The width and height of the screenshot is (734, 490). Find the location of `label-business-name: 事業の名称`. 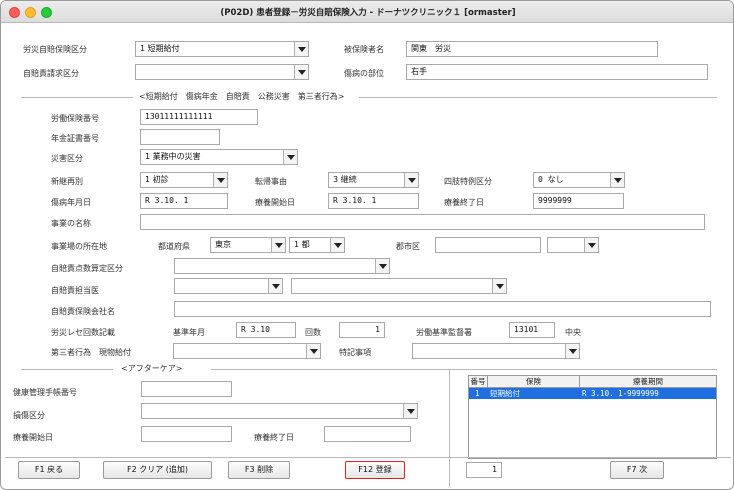

label-business-name: 事業の名称 is located at coordinates (71, 223).